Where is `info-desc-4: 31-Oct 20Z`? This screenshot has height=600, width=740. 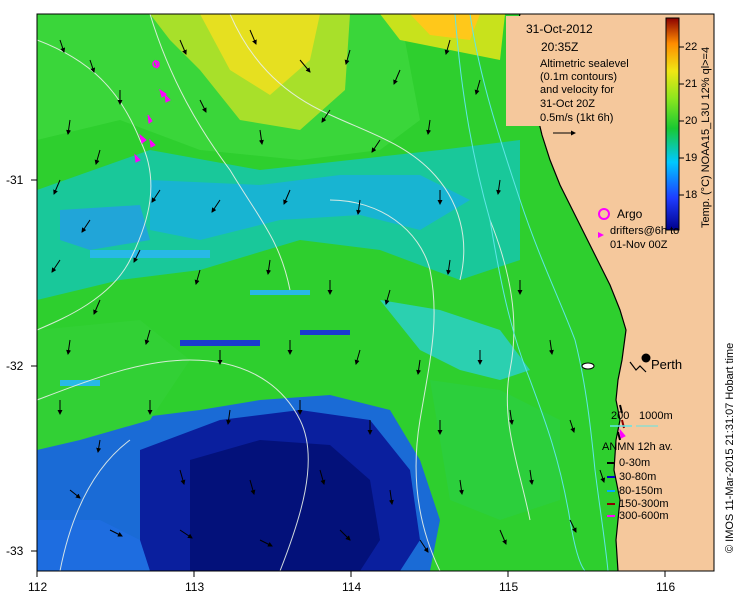
info-desc-4: 31-Oct 20Z is located at coordinates (568, 104).